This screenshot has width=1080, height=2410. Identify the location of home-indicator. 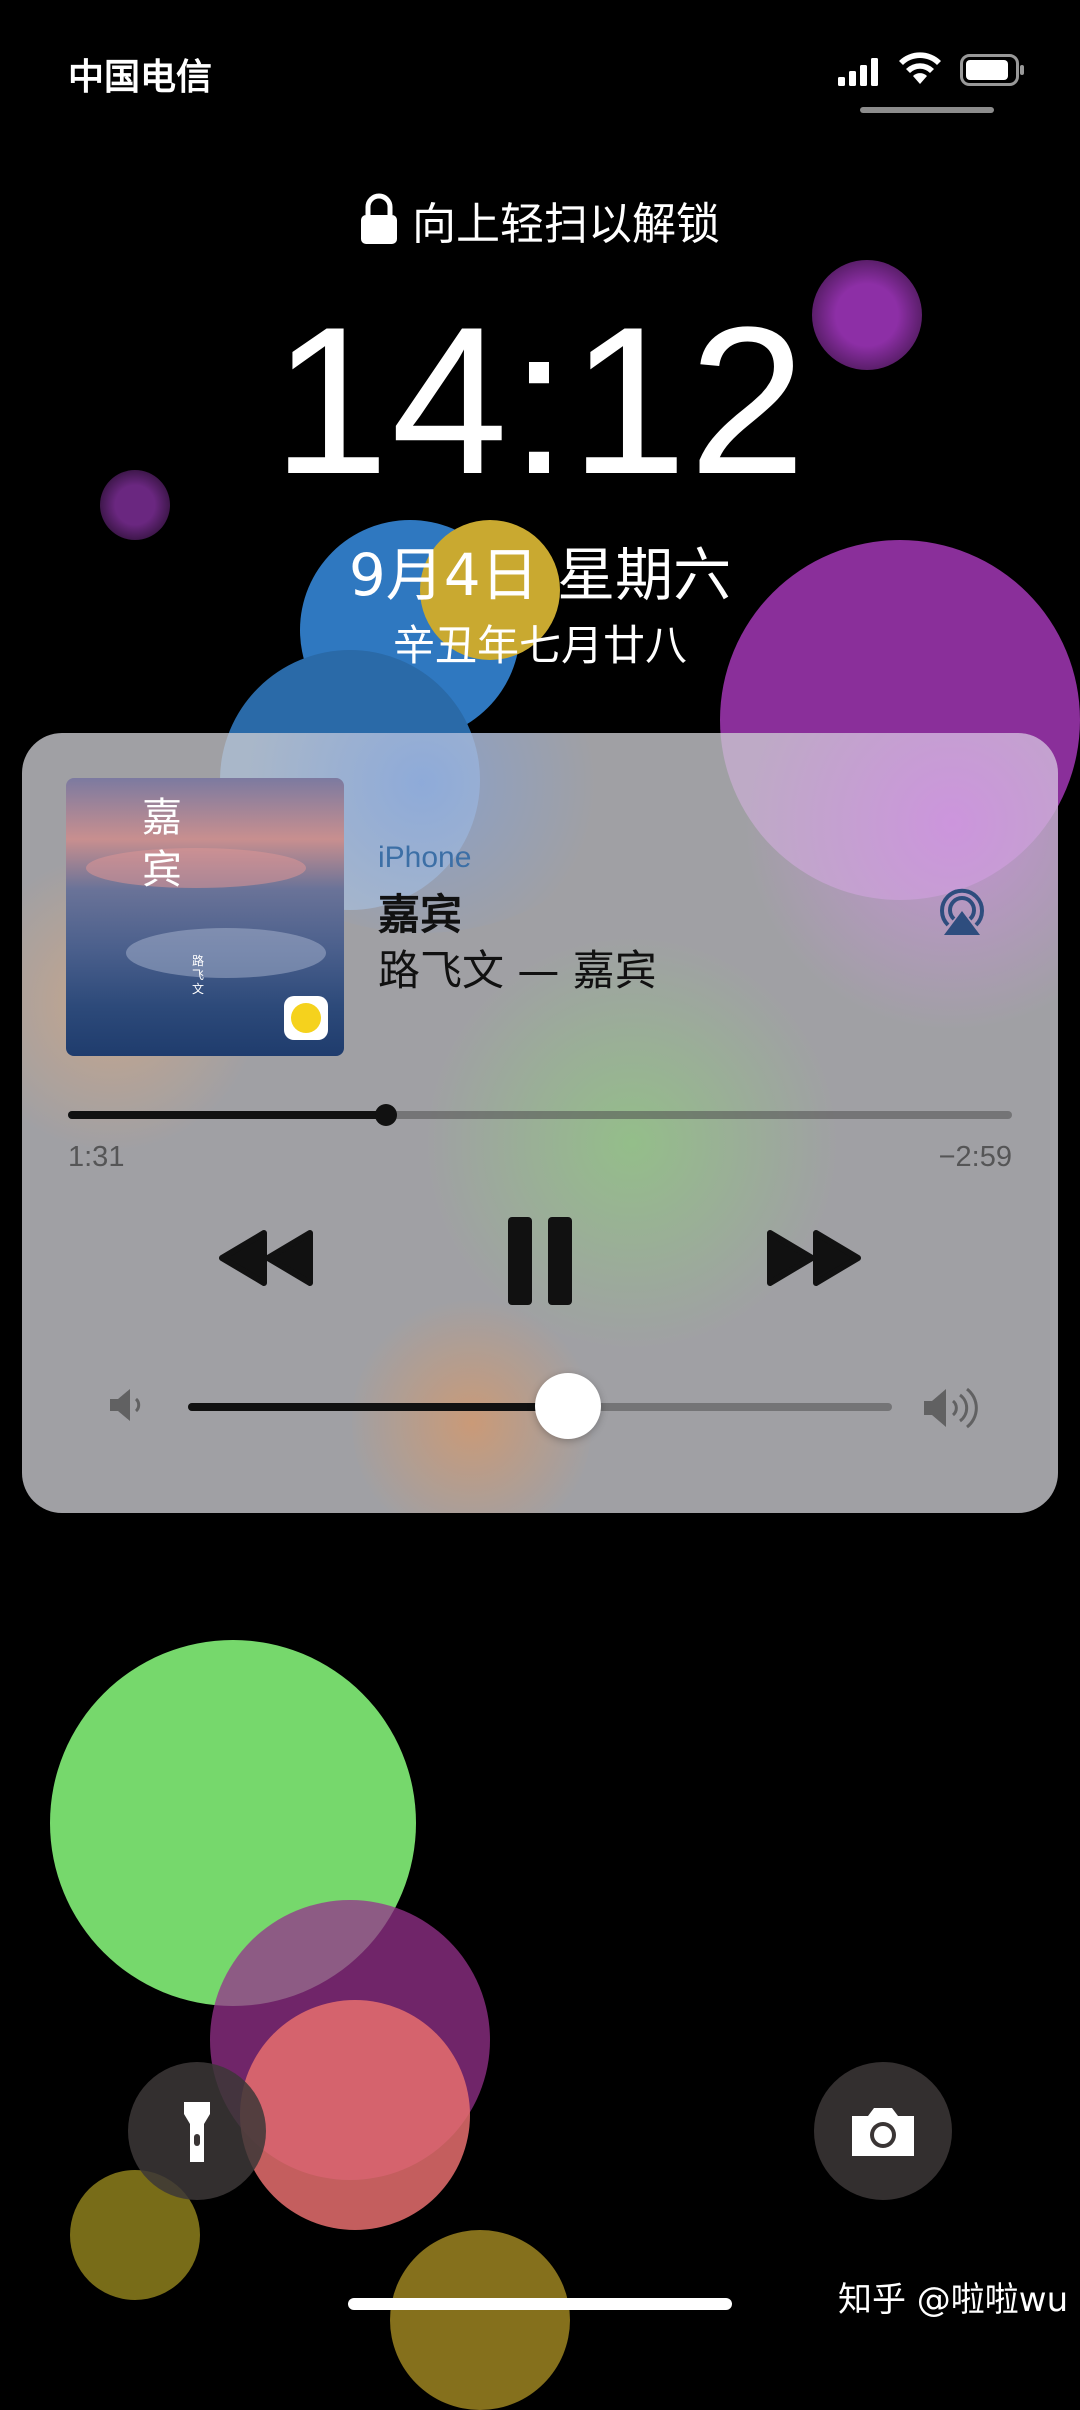
(540, 2304).